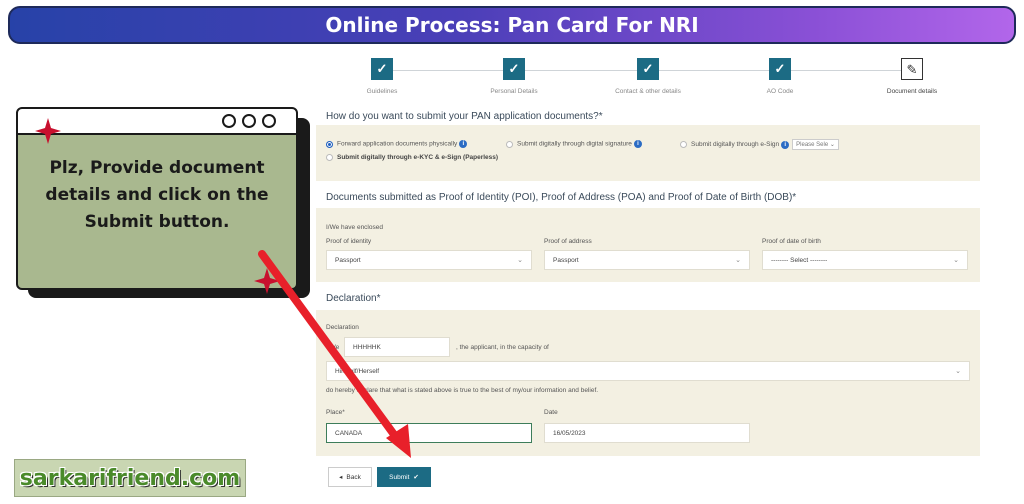  Describe the element at coordinates (382, 91) in the screenshot. I see `step-label: Guidelines` at that location.